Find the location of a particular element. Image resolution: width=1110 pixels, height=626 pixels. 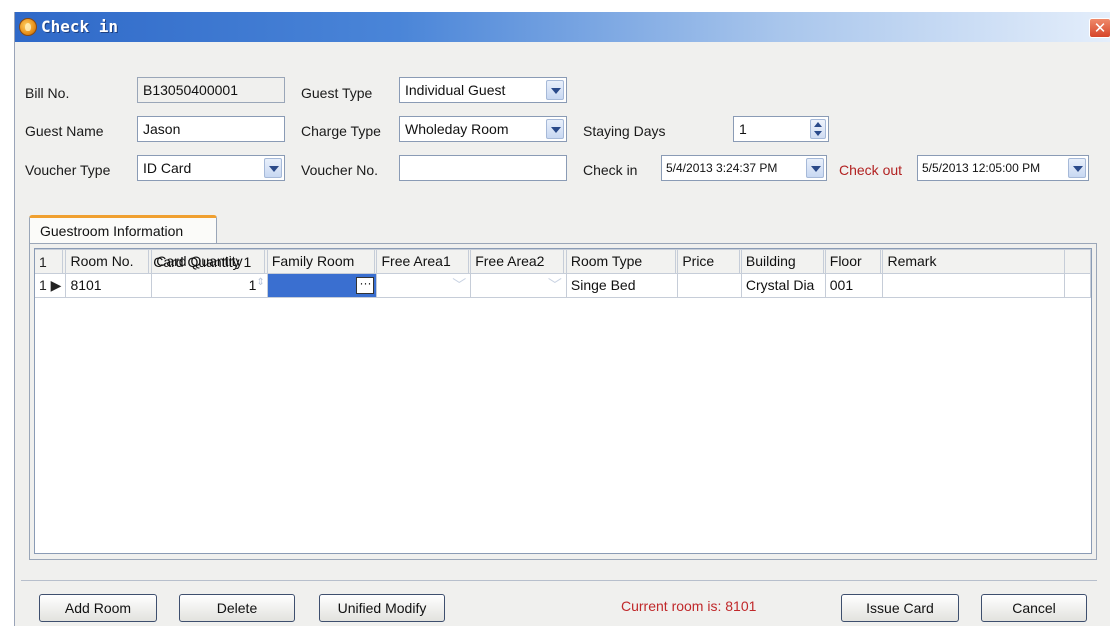

issue-card-label: Issue Card is located at coordinates (900, 608).